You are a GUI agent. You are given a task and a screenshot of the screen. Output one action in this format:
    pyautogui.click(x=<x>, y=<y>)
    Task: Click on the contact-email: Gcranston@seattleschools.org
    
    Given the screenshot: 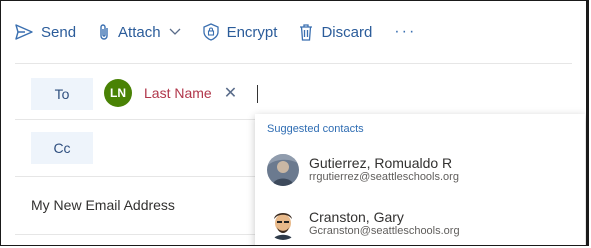 What is the action you would take?
    pyautogui.click(x=384, y=231)
    